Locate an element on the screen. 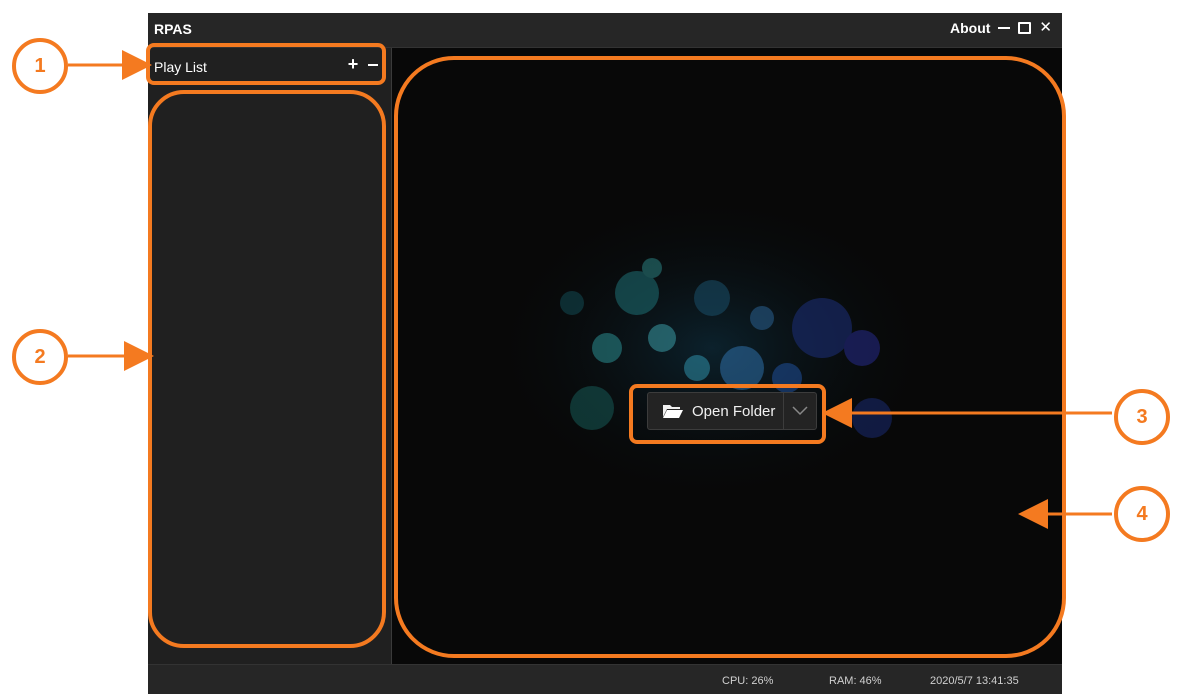  minimize-icon is located at coordinates (1004, 28).